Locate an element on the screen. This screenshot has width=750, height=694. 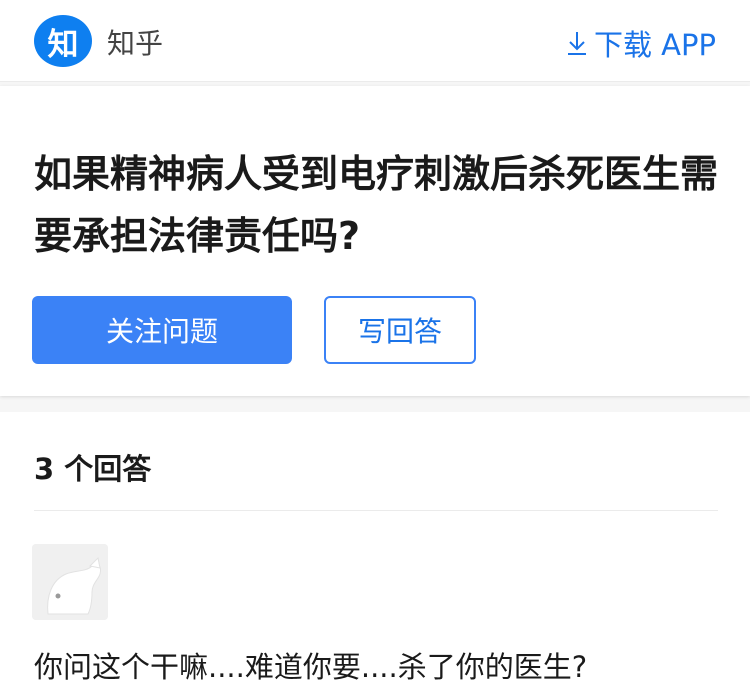
zhihu-logo: 知 is located at coordinates (63, 41).